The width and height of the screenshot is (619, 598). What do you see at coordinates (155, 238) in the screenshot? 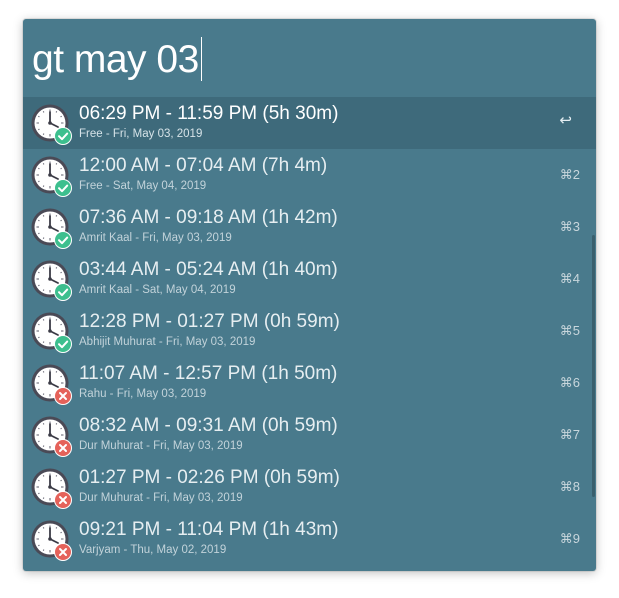
I see `result-subtitle: Amrit Kaal - Fri, May 03, 2019` at bounding box center [155, 238].